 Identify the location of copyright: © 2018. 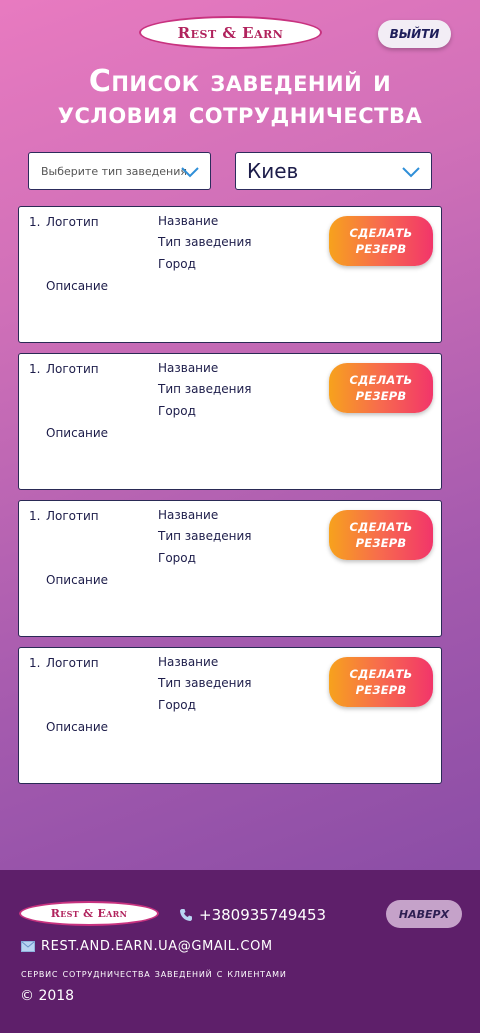
(47, 996).